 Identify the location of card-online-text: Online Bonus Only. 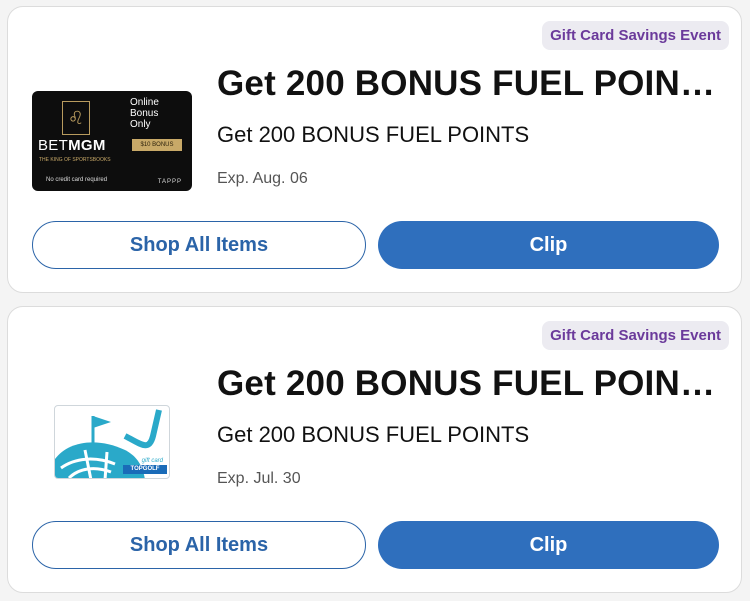
(144, 113).